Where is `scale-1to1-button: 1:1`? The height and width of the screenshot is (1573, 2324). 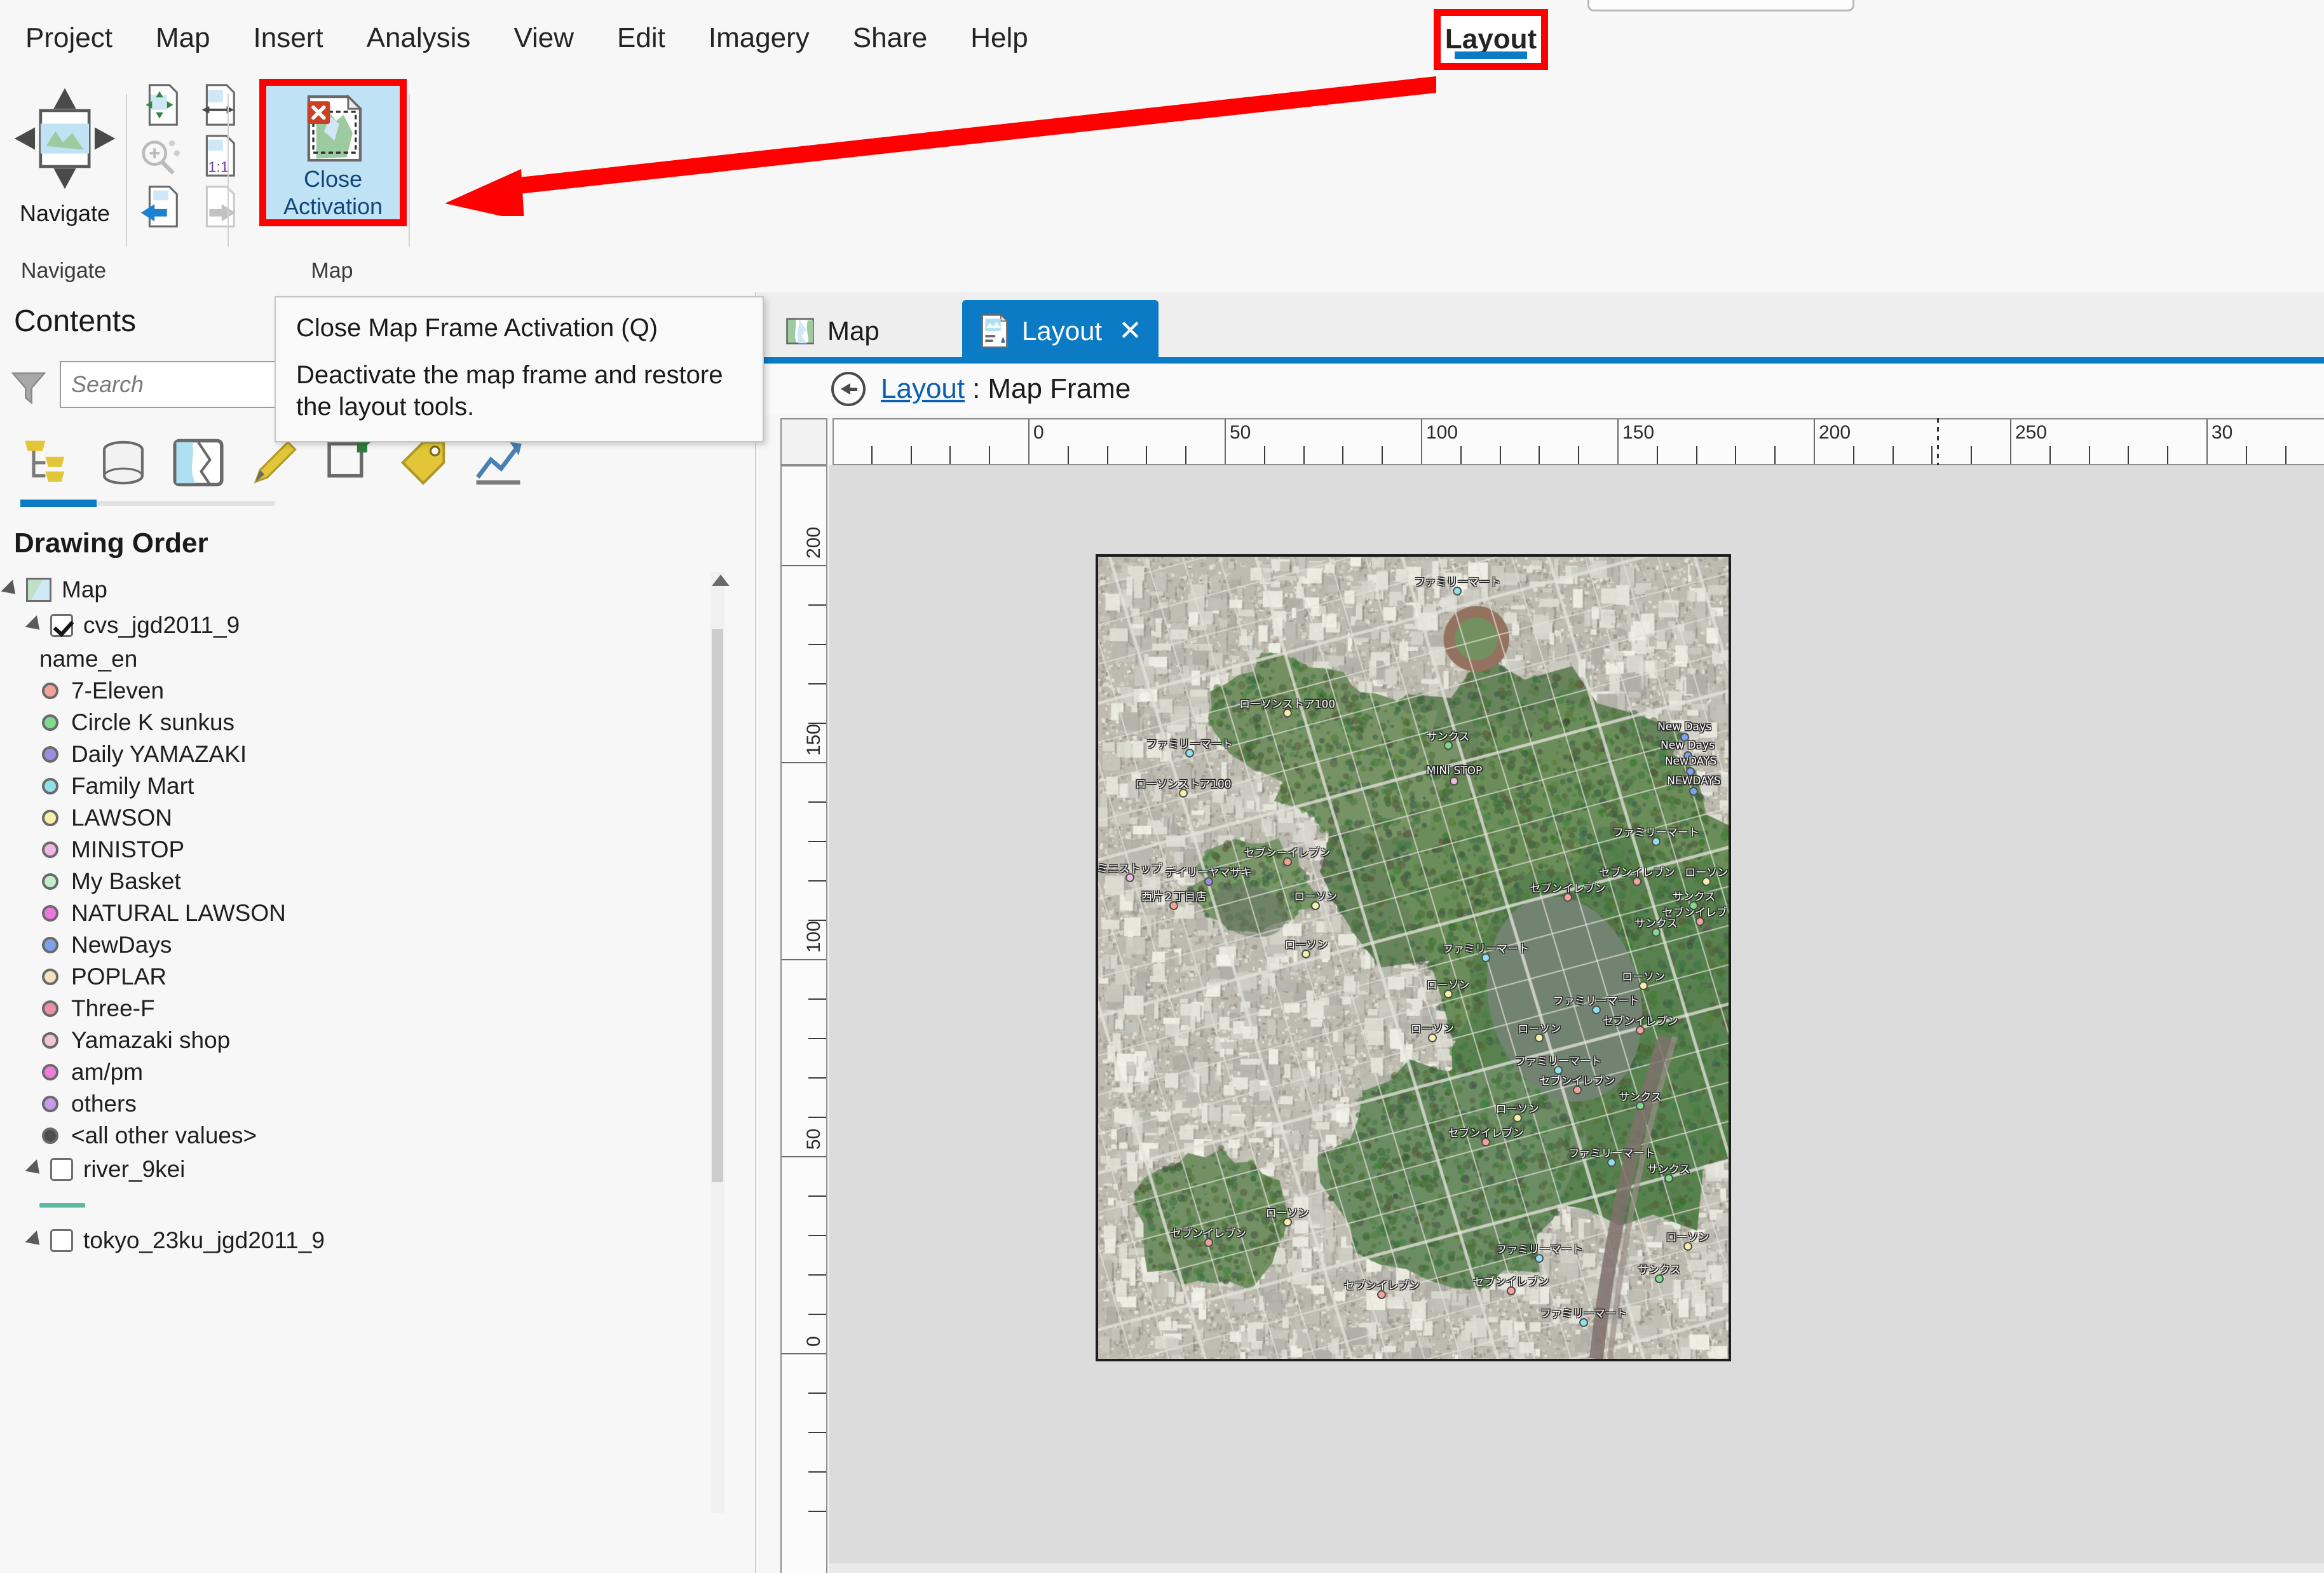
scale-1to1-button: 1:1 is located at coordinates (216, 155).